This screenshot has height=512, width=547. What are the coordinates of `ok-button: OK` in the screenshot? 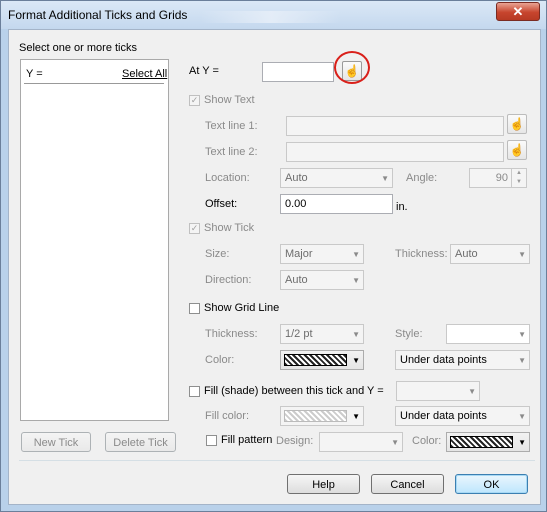 It's located at (491, 484).